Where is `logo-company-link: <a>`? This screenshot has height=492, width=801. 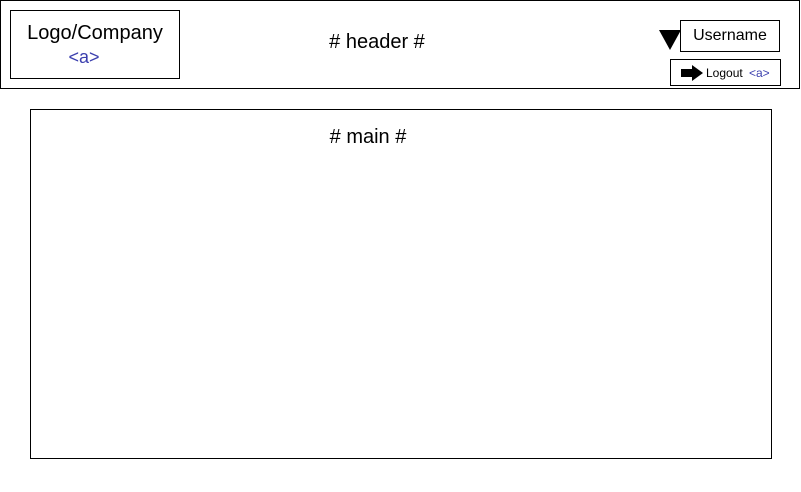
logo-company-link: <a> is located at coordinates (84, 57).